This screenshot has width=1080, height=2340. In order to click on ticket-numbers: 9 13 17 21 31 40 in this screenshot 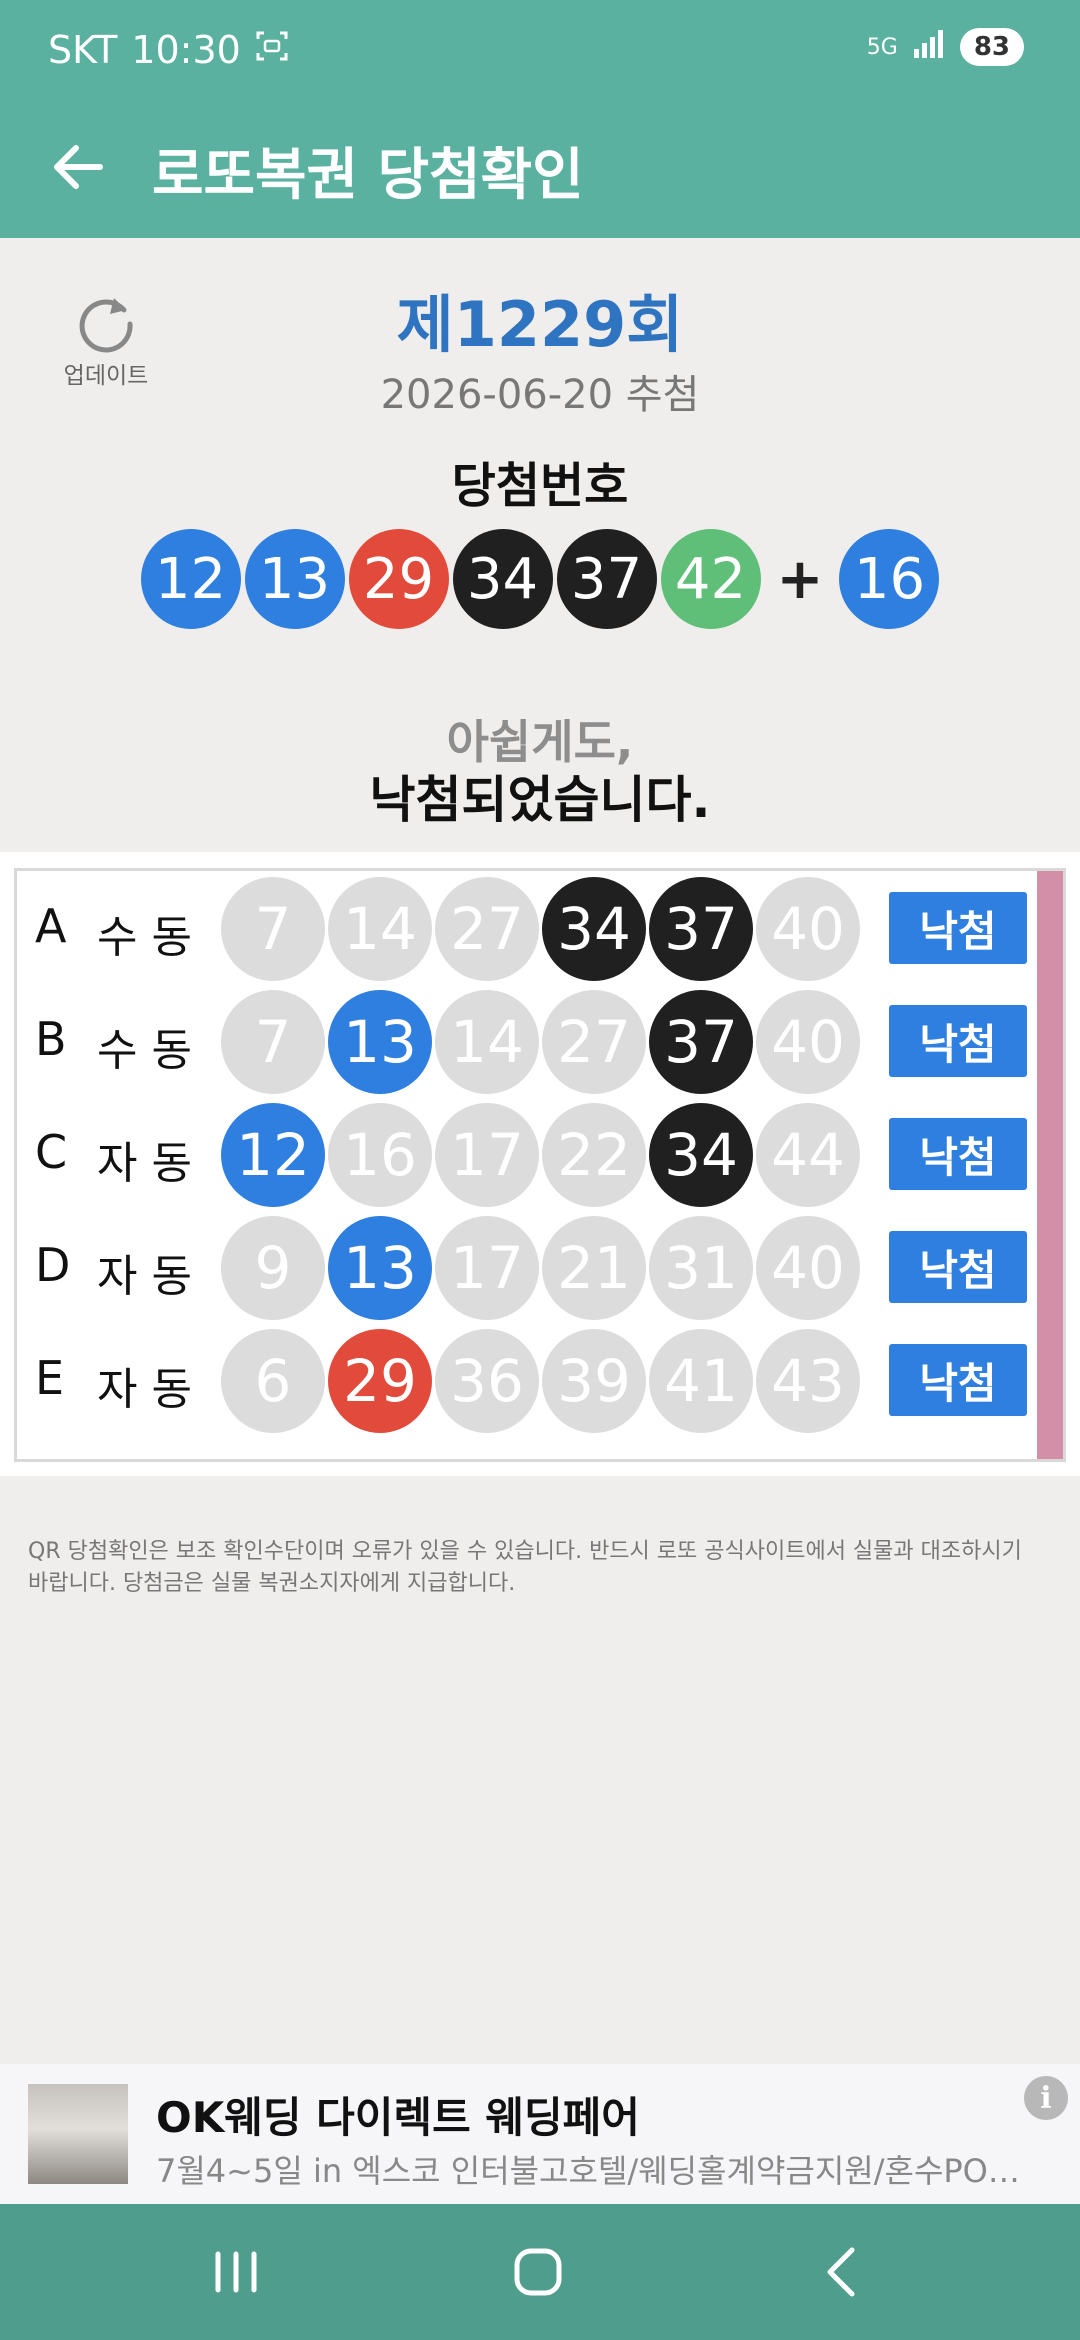, I will do `click(542, 1268)`.